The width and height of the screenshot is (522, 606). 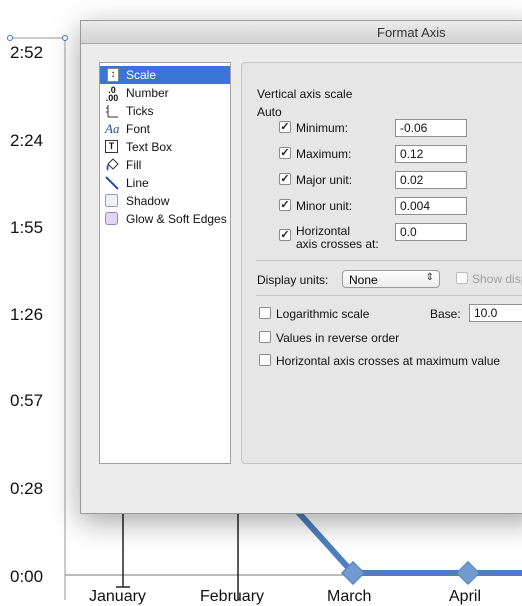 I want to click on updown-arrows-icon: ⇕, so click(x=429, y=277).